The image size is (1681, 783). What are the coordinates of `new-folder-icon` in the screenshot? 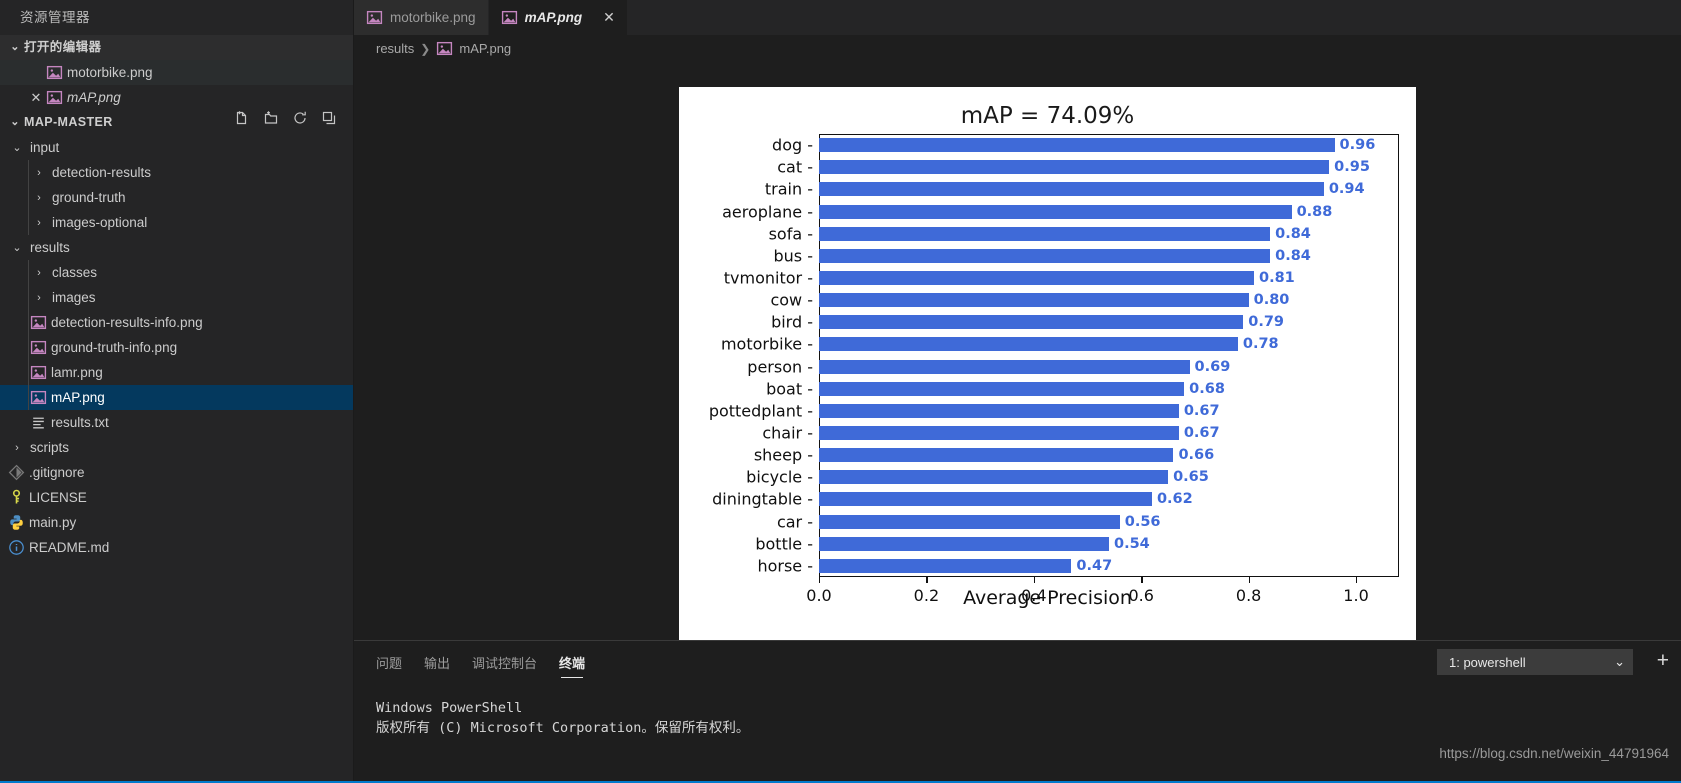 It's located at (271, 122).